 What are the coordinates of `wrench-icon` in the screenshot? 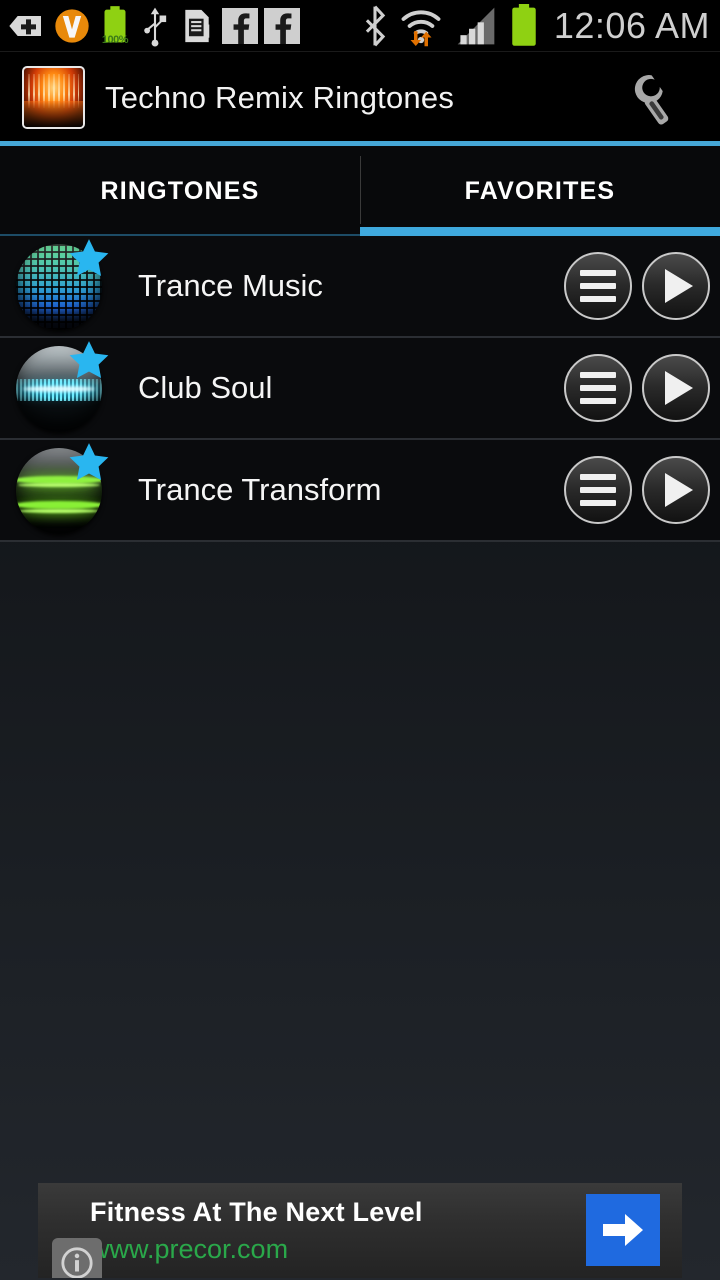 It's located at (659, 98).